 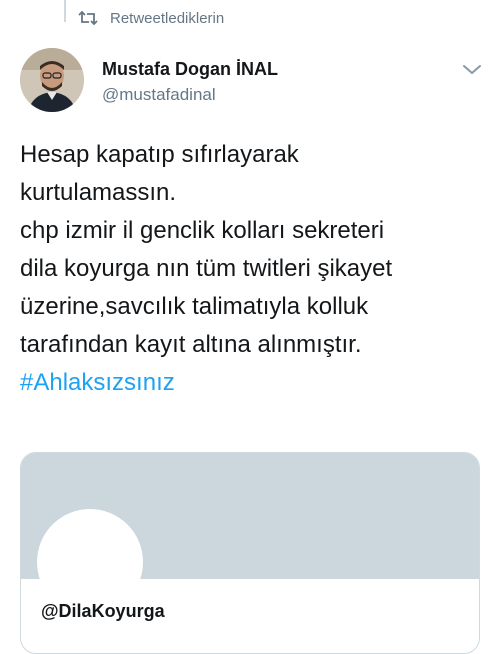 I want to click on tweet-line: tarafından kayıt altına alınmıştır., so click(x=191, y=344).